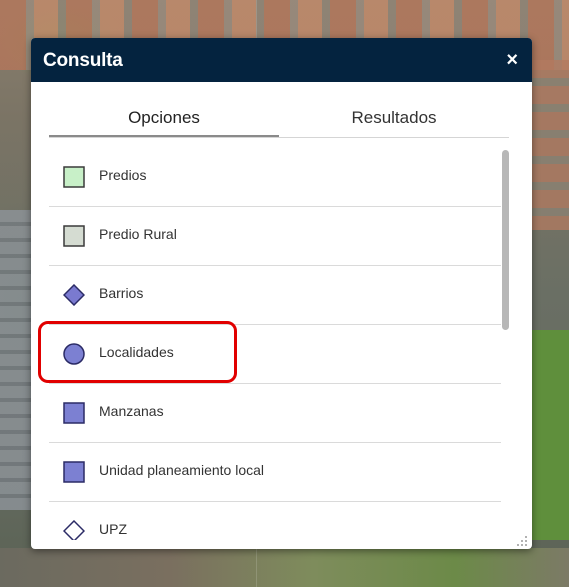 Image resolution: width=569 pixels, height=587 pixels. I want to click on diamond-outline-symbol-icon, so click(74, 530).